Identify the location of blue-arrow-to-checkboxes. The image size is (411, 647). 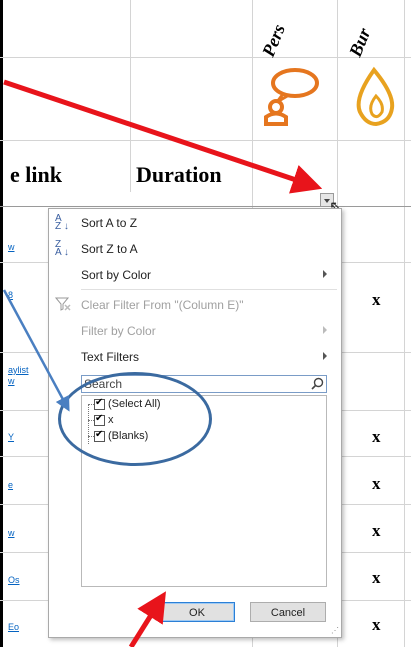
(36, 350).